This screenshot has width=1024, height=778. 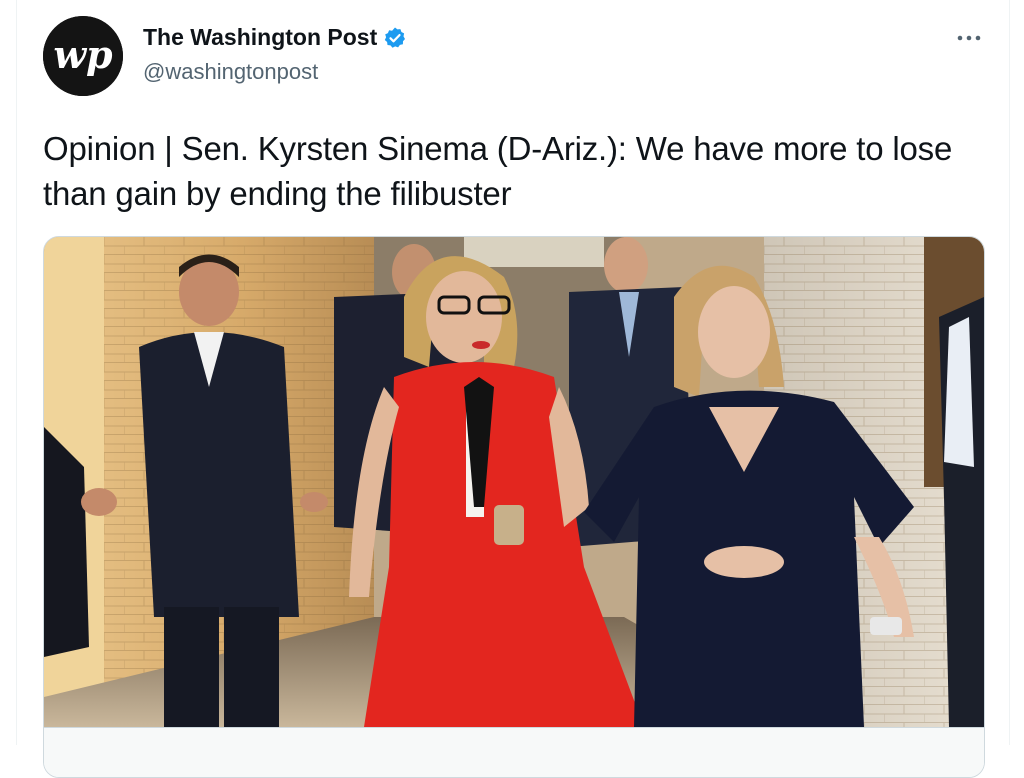 I want to click on author-display-name: The Washington Post, so click(x=260, y=37).